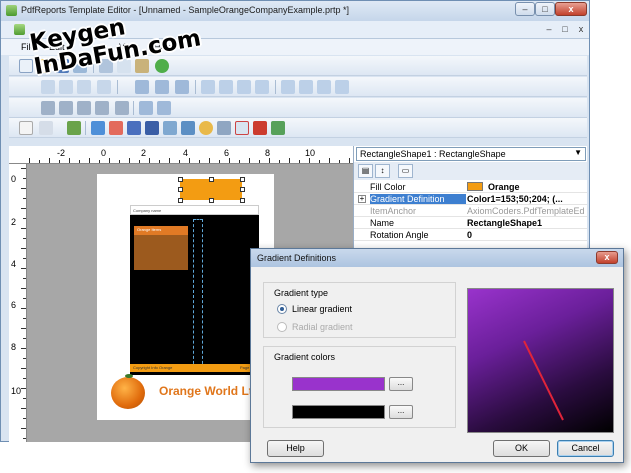 The width and height of the screenshot is (631, 473). What do you see at coordinates (46, 128) in the screenshot?
I see `zoom-icon` at bounding box center [46, 128].